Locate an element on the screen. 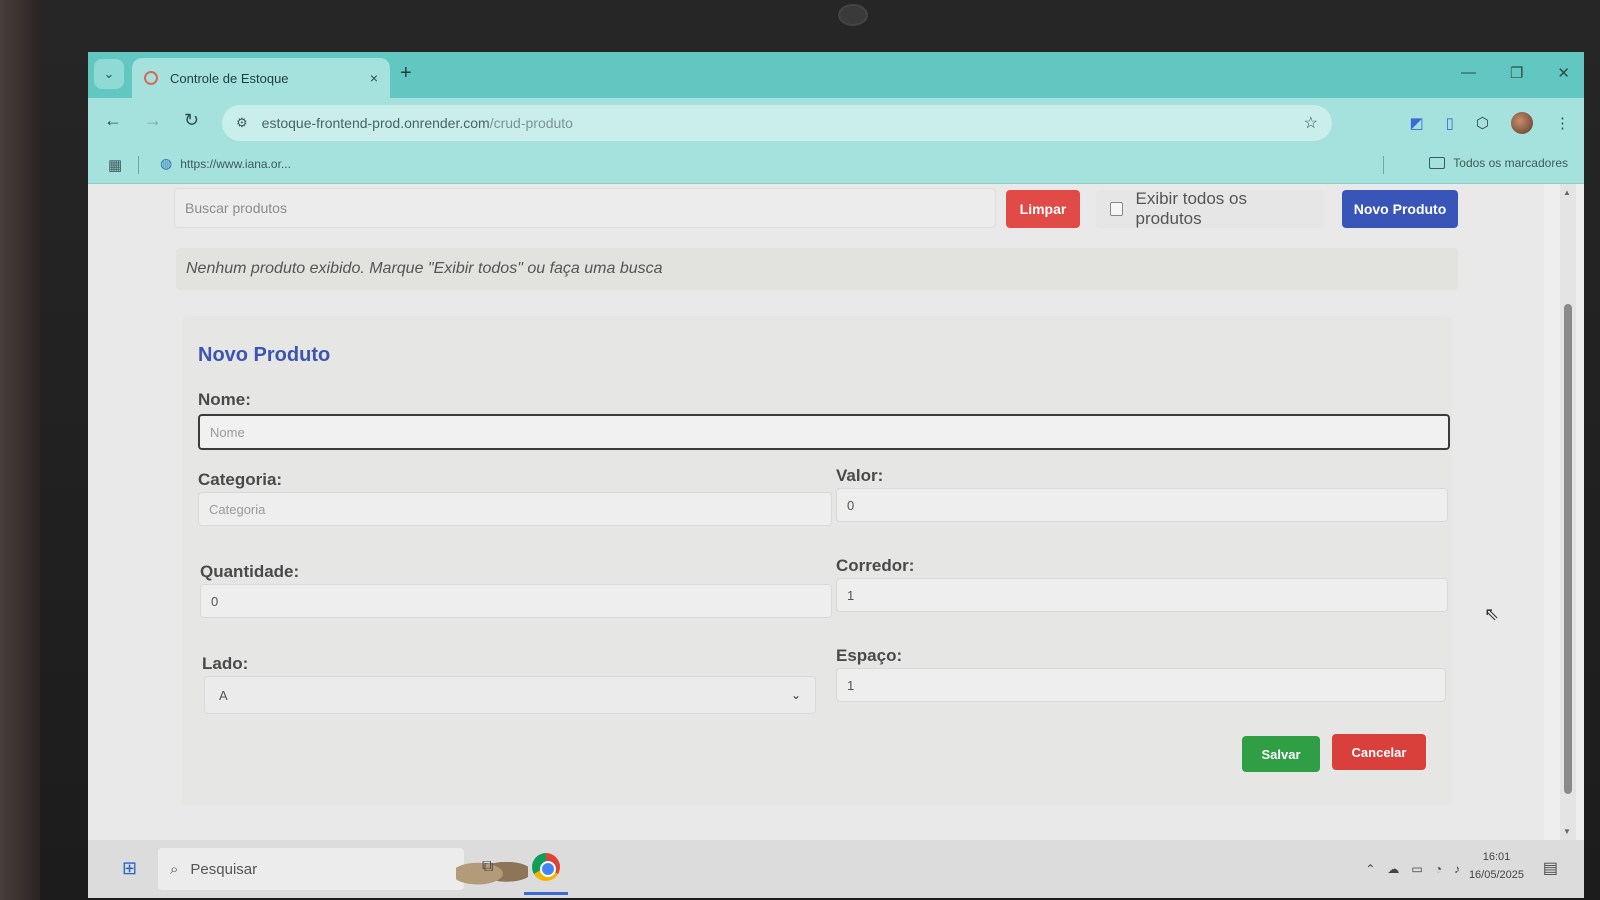 The height and width of the screenshot is (900, 1600). close-tab-icon: × is located at coordinates (374, 78).